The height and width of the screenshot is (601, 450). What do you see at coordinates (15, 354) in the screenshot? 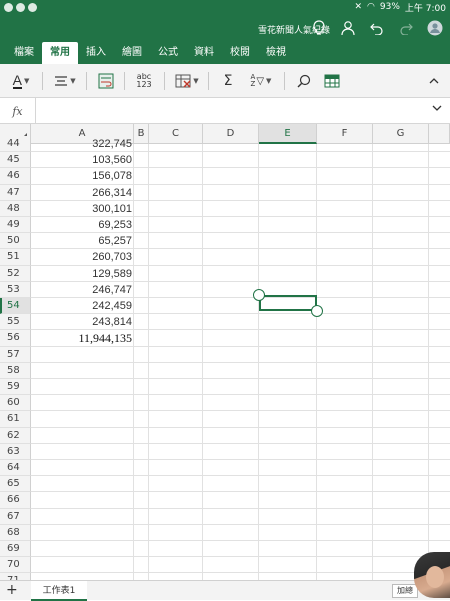
I see `row-header: 57` at bounding box center [15, 354].